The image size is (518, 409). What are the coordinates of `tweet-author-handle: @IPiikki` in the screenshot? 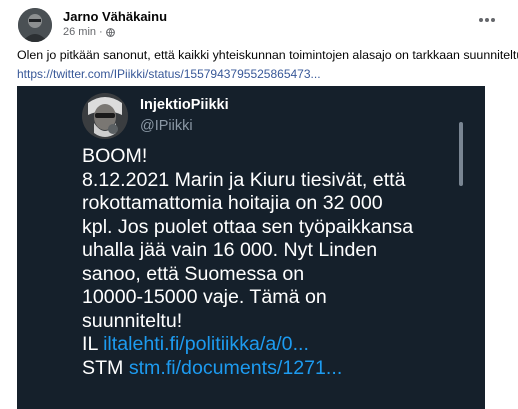 It's located at (166, 126).